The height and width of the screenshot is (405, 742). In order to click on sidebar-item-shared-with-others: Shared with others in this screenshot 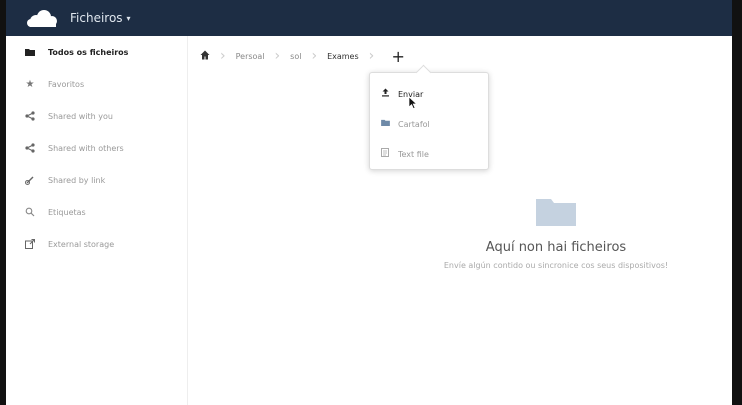, I will do `click(96, 148)`.